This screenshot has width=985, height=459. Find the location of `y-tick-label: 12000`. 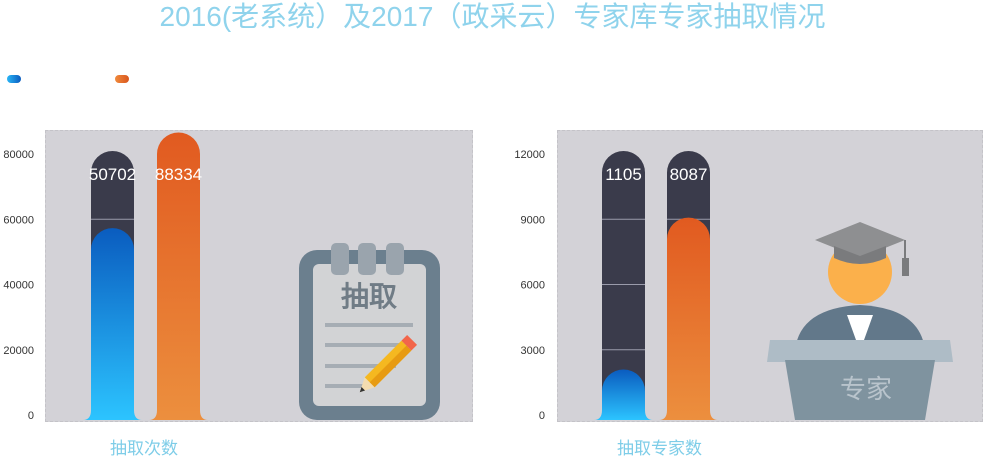

y-tick-label: 12000 is located at coordinates (529, 155).